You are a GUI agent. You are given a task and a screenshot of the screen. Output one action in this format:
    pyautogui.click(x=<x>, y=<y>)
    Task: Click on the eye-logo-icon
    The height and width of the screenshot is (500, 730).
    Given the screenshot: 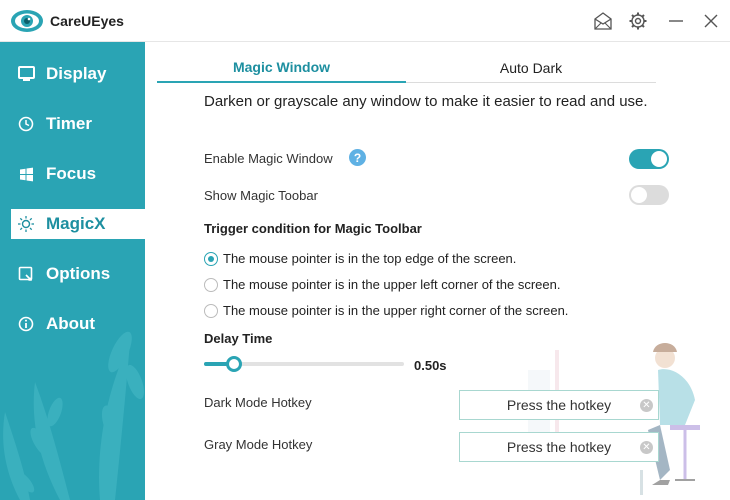 What is the action you would take?
    pyautogui.click(x=27, y=21)
    